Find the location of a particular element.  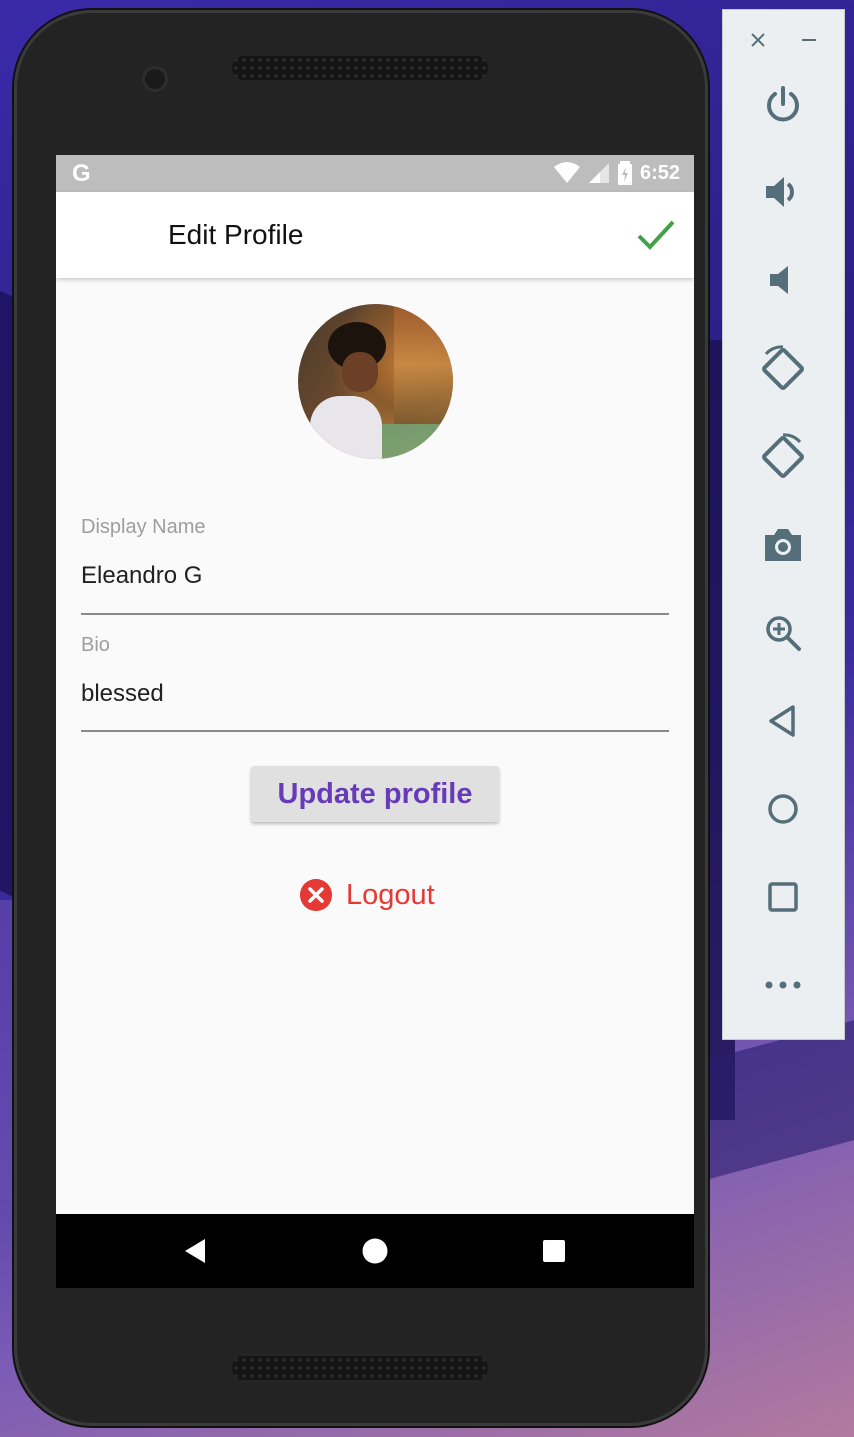

volume-up-button is located at coordinates (783, 192).